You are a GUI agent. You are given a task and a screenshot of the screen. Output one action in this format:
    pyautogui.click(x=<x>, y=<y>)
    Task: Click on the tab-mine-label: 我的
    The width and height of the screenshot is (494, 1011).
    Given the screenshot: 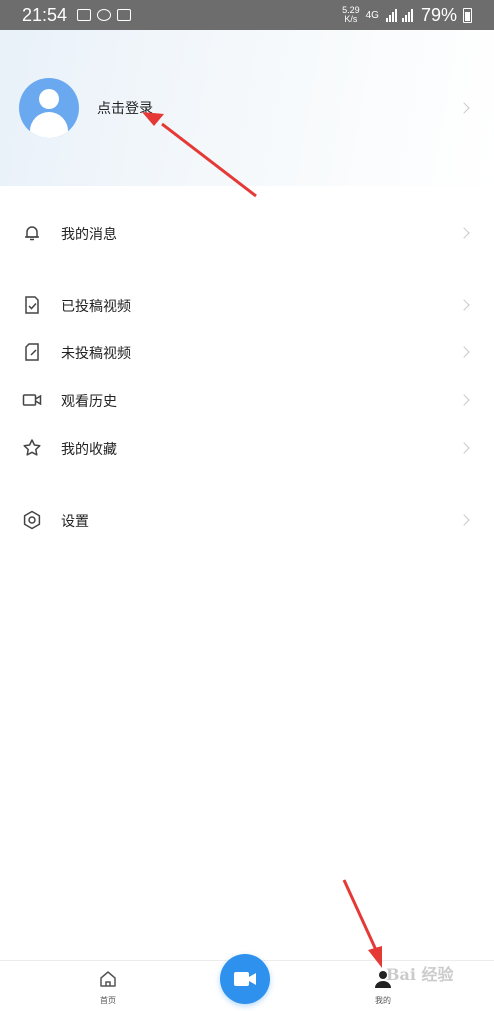 What is the action you would take?
    pyautogui.click(x=383, y=1000)
    